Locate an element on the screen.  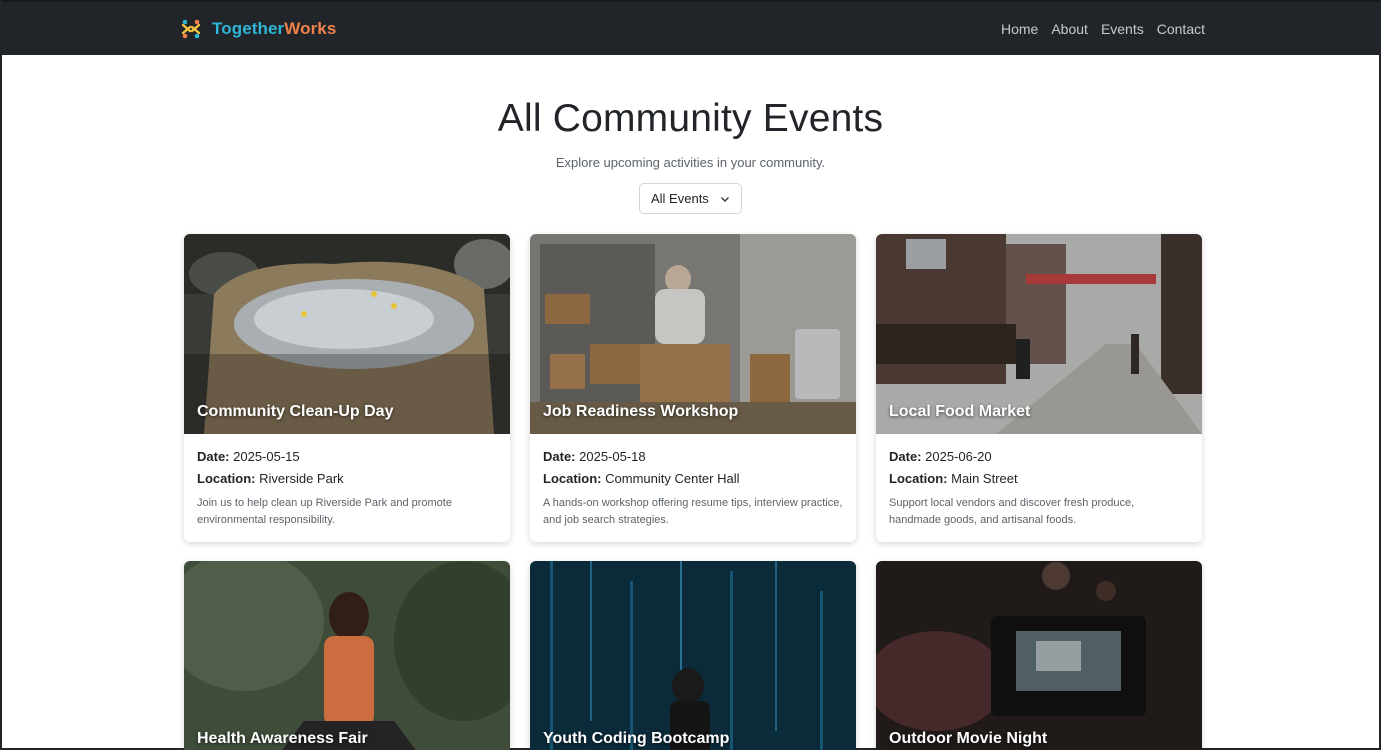
date-value: 2025-05-15 is located at coordinates (266, 456).